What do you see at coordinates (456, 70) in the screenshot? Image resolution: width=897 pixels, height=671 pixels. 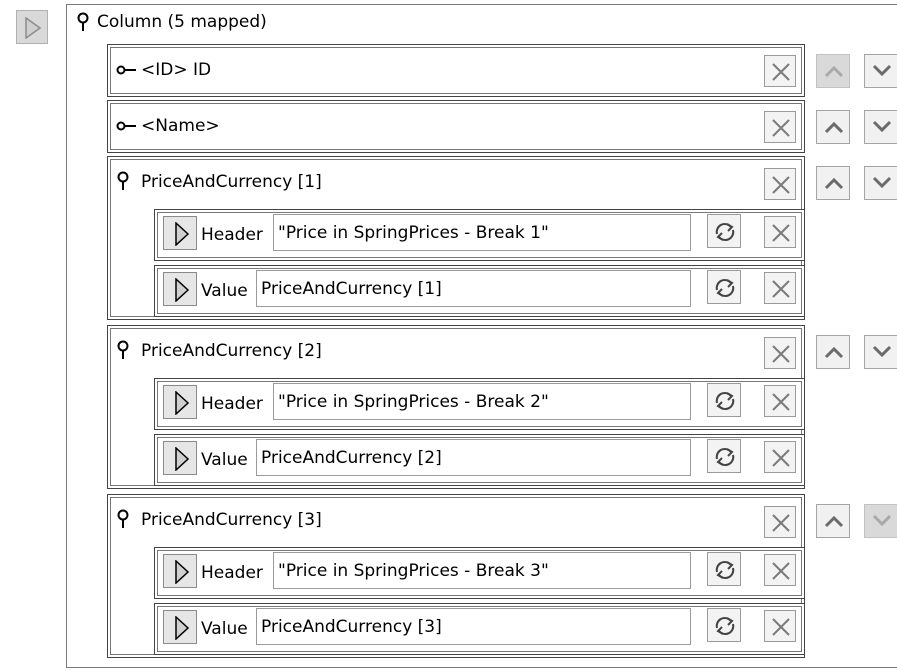 I see `mapping-row-id` at bounding box center [456, 70].